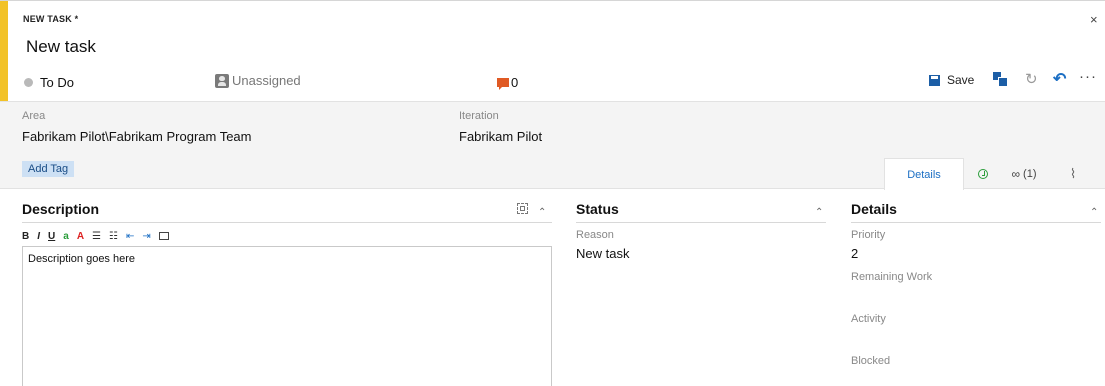 The width and height of the screenshot is (1105, 386). I want to click on blocked-label: Blocked, so click(871, 361).